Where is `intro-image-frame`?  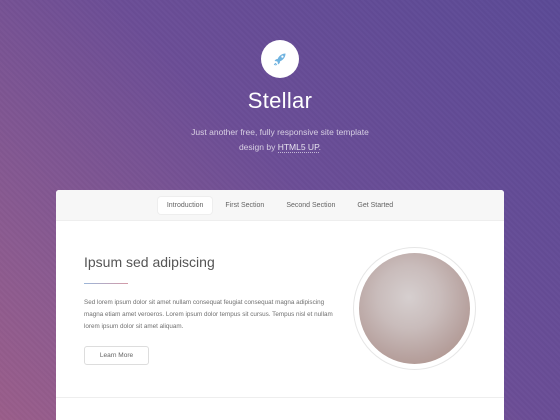
intro-image-frame is located at coordinates (414, 308).